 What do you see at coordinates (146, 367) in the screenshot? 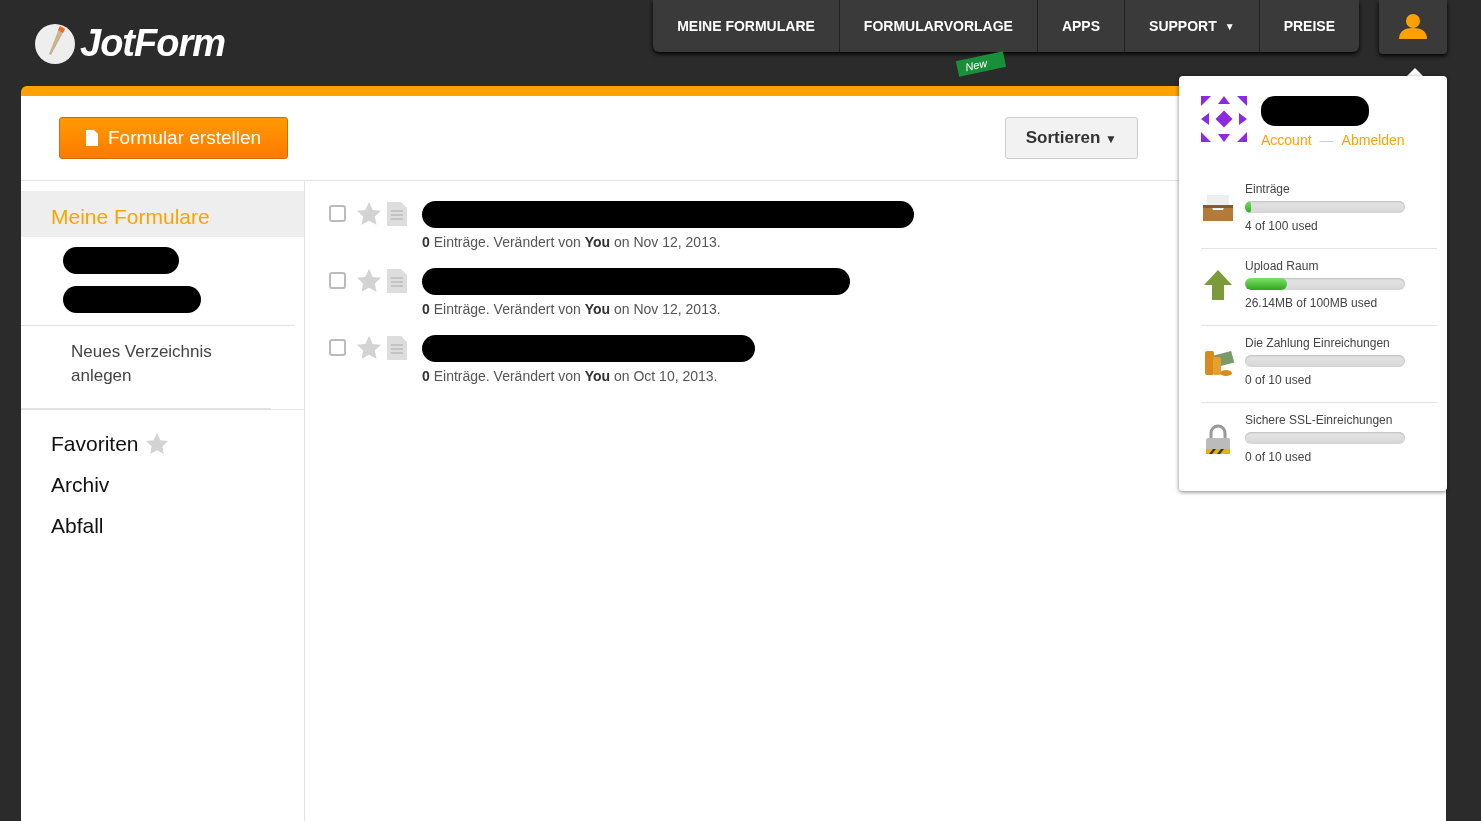
I see `new-folder-link: Neues Verzeichnis anlegen` at bounding box center [146, 367].